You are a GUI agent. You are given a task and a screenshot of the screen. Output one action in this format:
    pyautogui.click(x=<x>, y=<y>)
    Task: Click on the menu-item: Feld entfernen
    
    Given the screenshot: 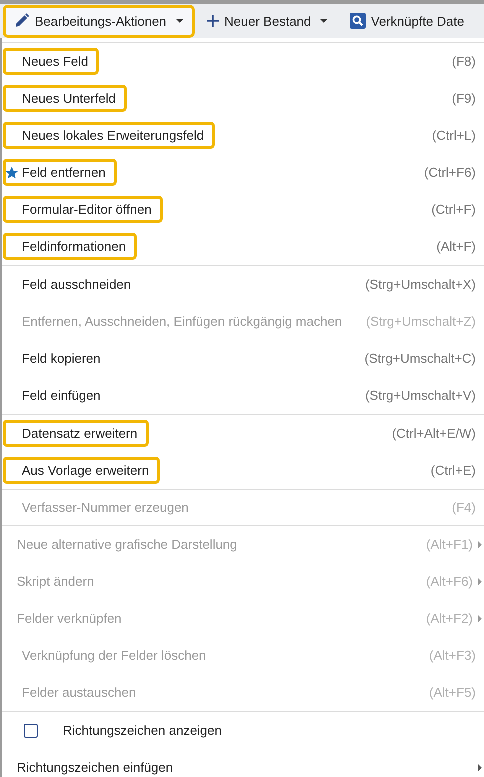 What is the action you would take?
    pyautogui.click(x=64, y=172)
    